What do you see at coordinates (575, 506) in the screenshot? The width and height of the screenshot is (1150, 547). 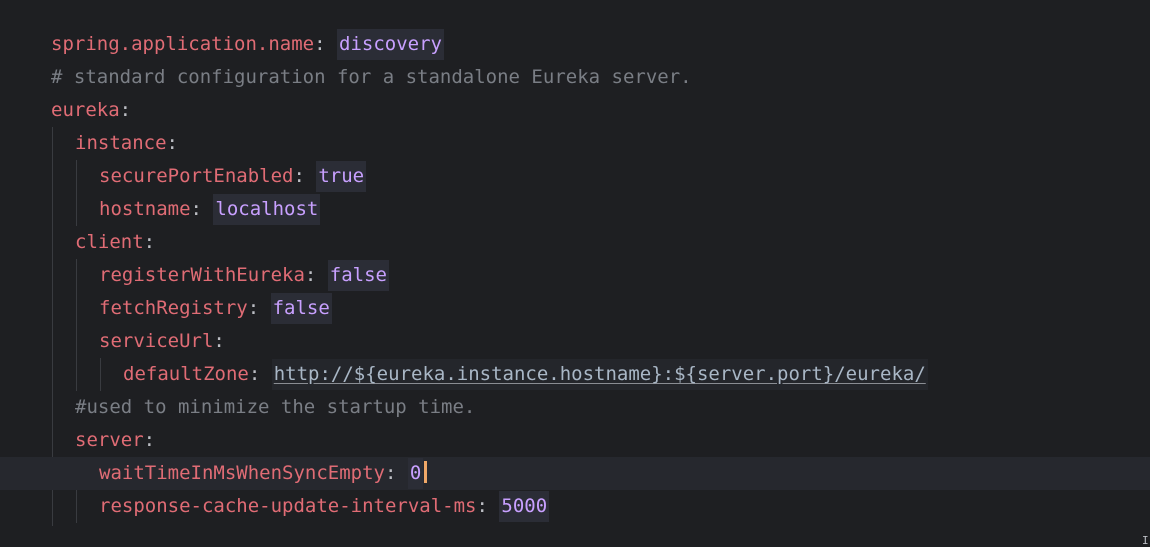 I see `code-line: response-cache-update-interval-ms: 5000` at bounding box center [575, 506].